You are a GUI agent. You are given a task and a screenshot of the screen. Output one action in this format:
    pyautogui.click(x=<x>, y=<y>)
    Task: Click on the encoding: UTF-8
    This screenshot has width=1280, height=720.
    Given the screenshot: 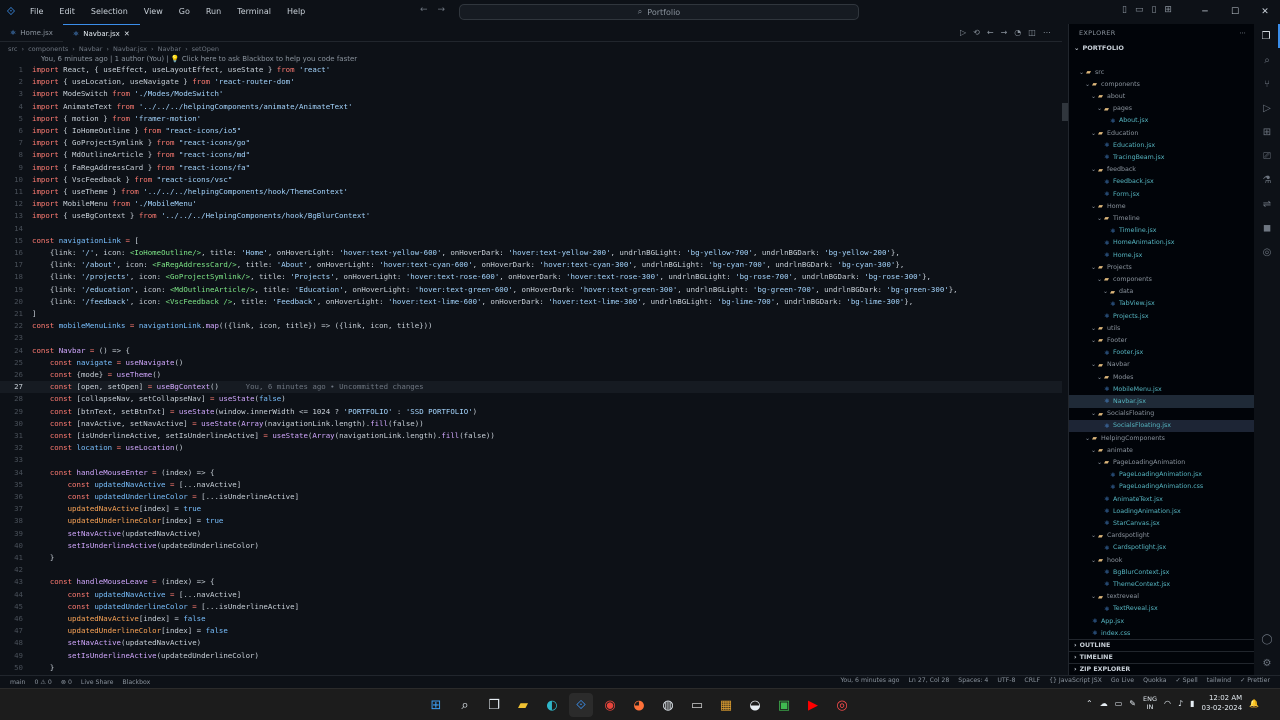 What is the action you would take?
    pyautogui.click(x=1006, y=680)
    